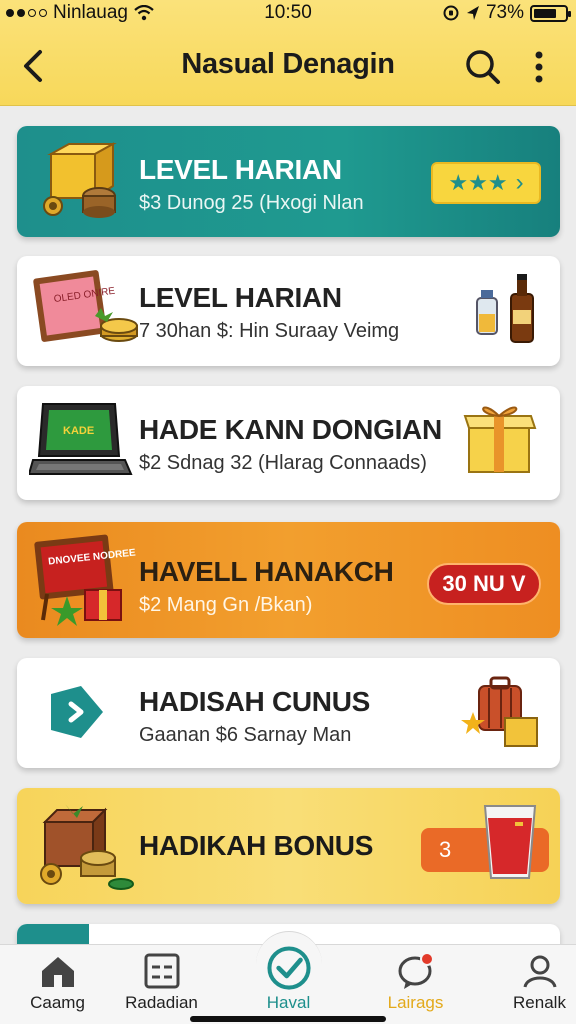 The image size is (576, 1024). What do you see at coordinates (510, 842) in the screenshot?
I see `drink-glass-icon` at bounding box center [510, 842].